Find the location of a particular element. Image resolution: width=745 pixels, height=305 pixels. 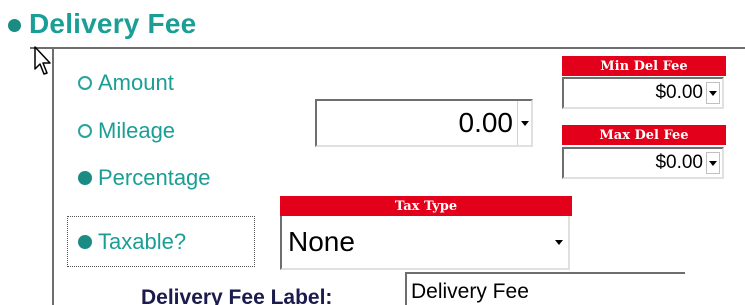

max-del-fee-dropdown-button is located at coordinates (713, 163).